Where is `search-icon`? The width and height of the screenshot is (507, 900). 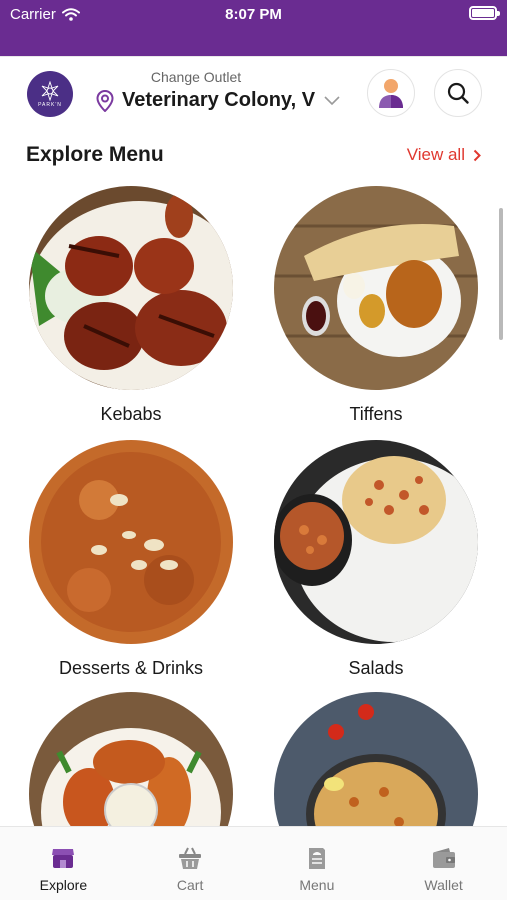
search-icon is located at coordinates (458, 93).